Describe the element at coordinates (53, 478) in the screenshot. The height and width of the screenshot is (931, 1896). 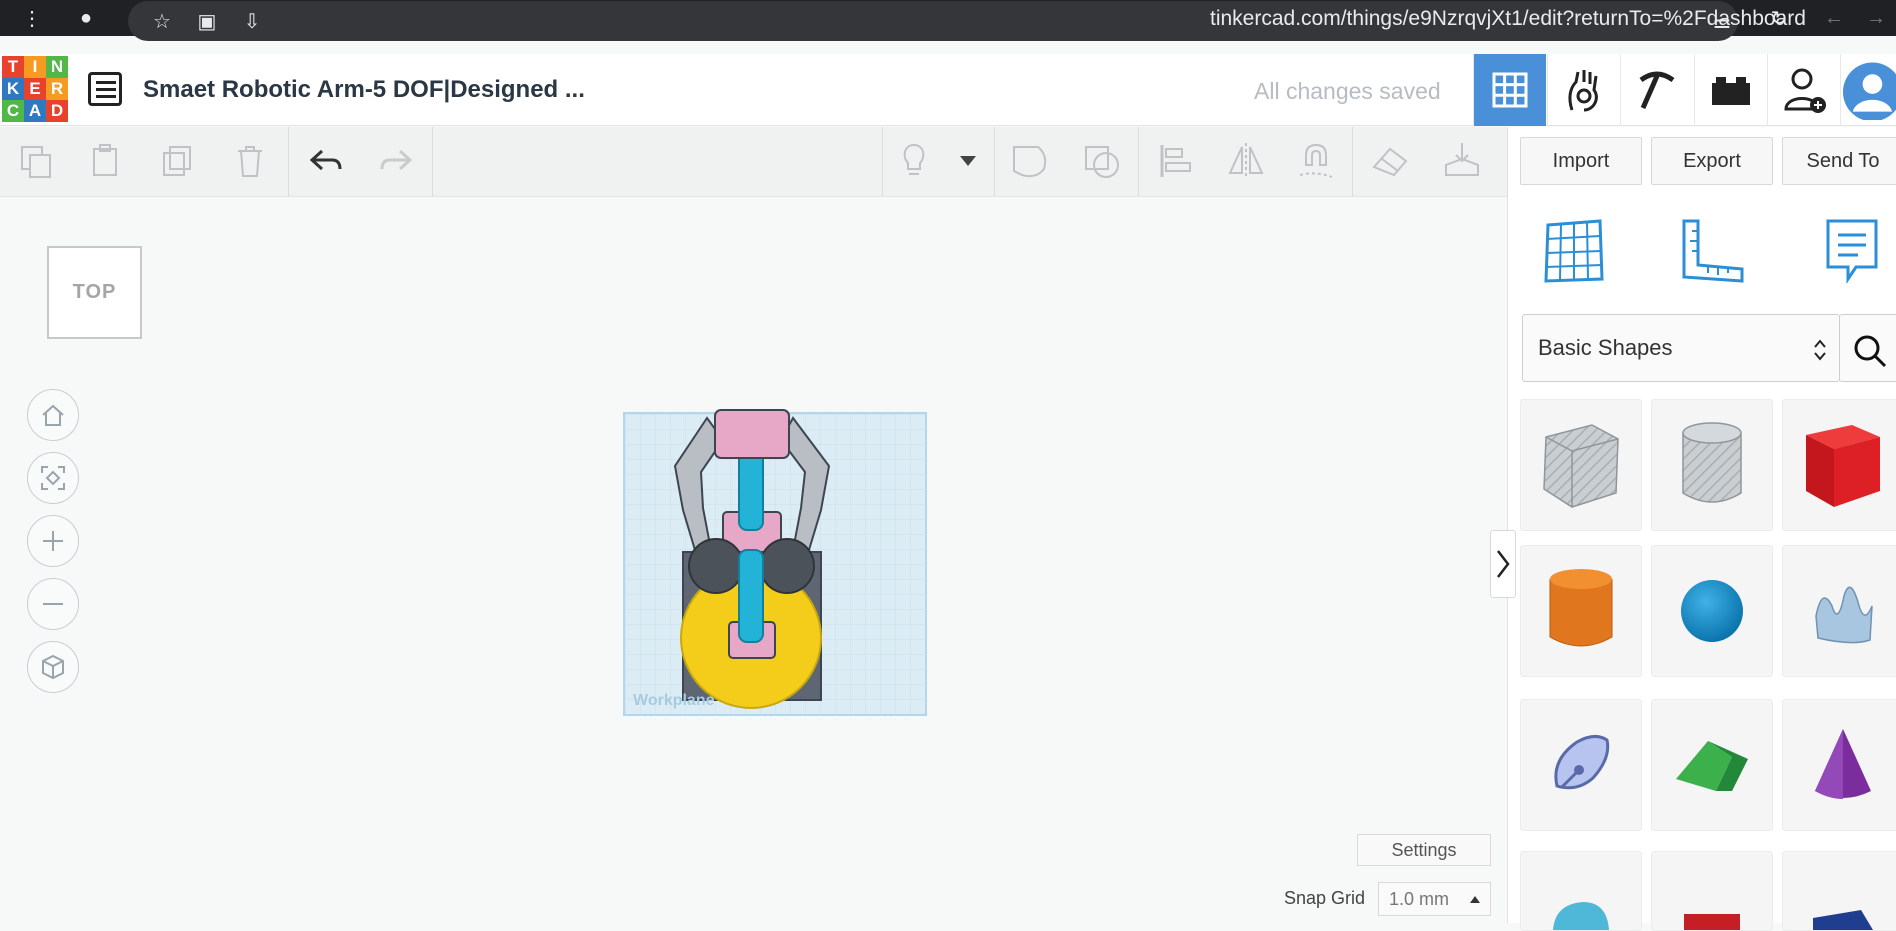
I see `fit-view-button` at that location.